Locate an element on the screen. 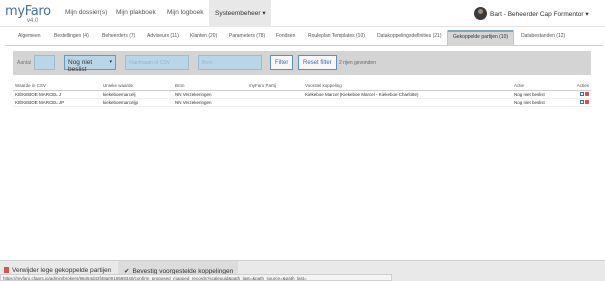 Image resolution: width=605 pixels, height=281 pixels. status-select-value: Nog niet beslist is located at coordinates (80, 66).